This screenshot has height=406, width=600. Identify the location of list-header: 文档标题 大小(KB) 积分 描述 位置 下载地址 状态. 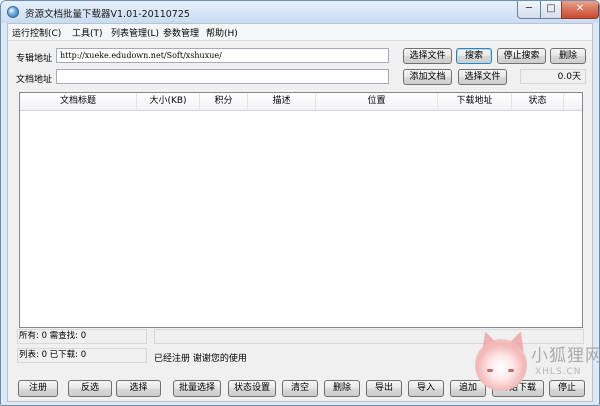
(301, 102).